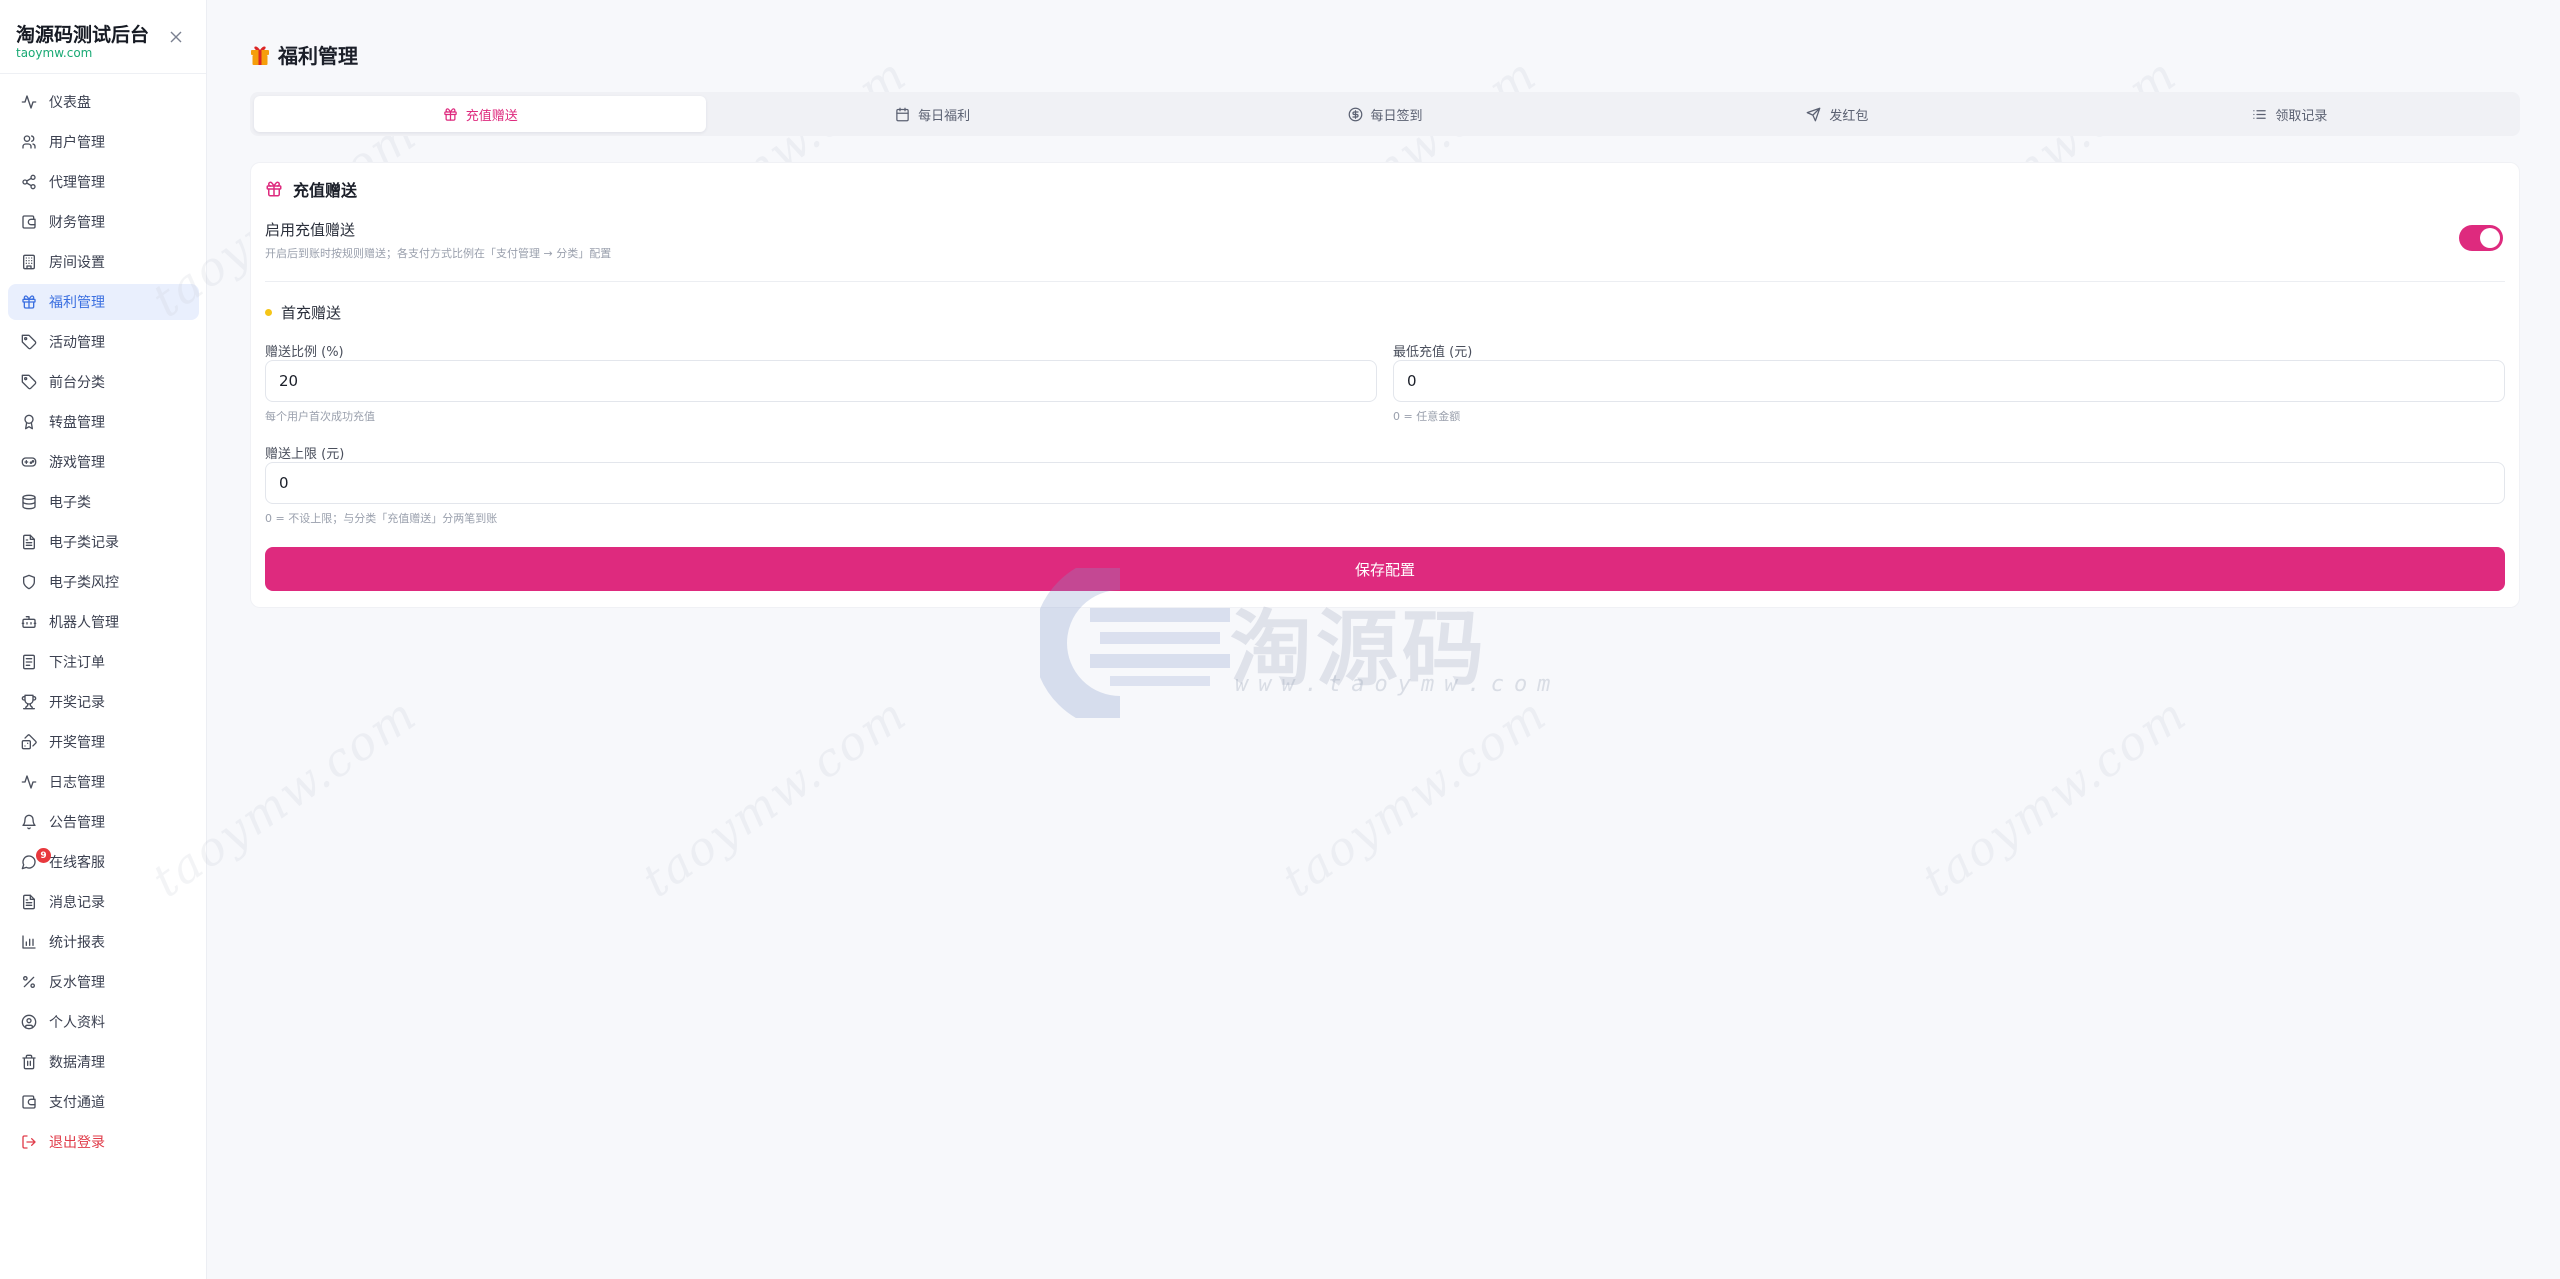 The image size is (2560, 1279). Describe the element at coordinates (77, 183) in the screenshot. I see `sidebar-item-label: 代理管理` at that location.